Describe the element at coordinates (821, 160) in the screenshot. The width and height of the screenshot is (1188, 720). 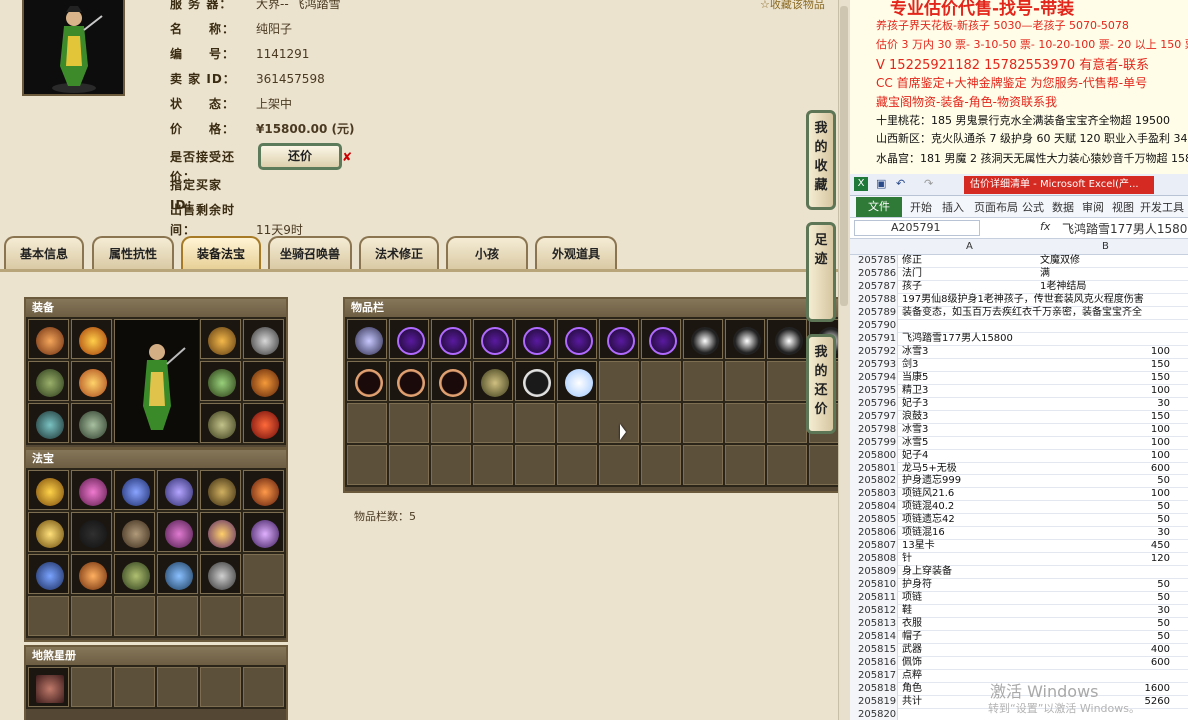
I see `my-favorites-button: 我的收藏` at that location.